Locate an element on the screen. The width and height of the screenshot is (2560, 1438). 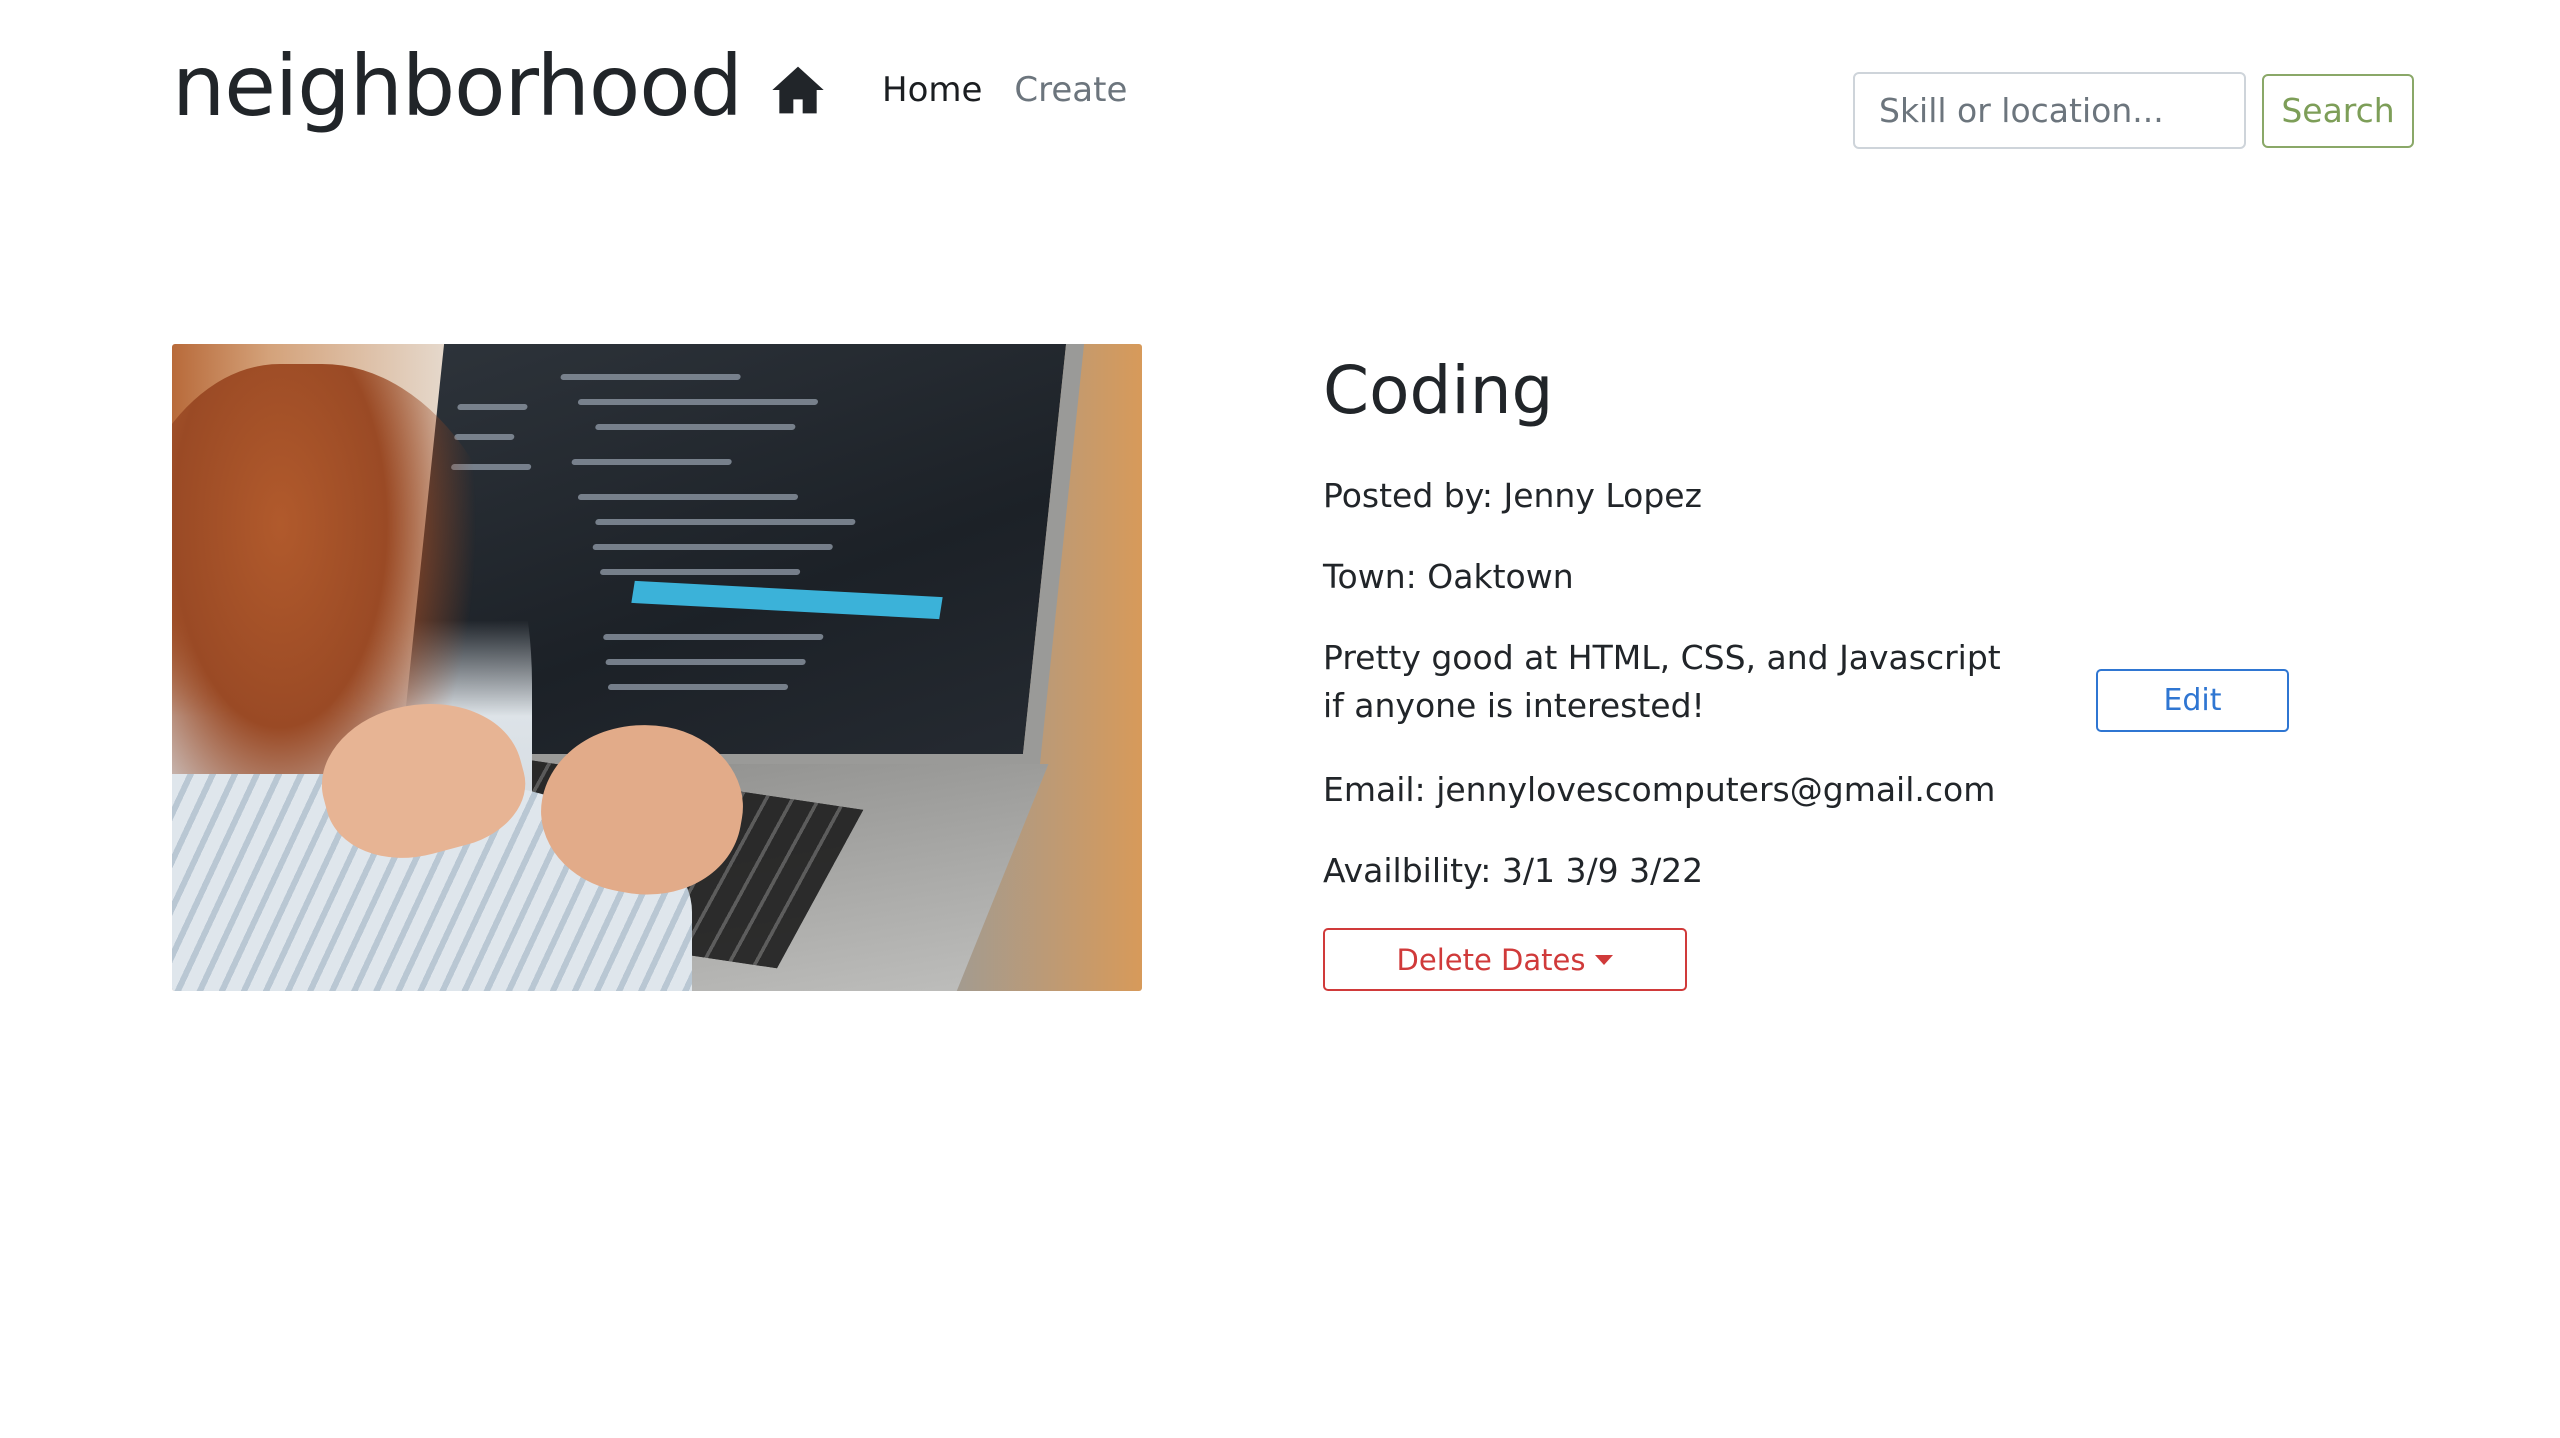
town-value: Oaktown is located at coordinates (1500, 576).